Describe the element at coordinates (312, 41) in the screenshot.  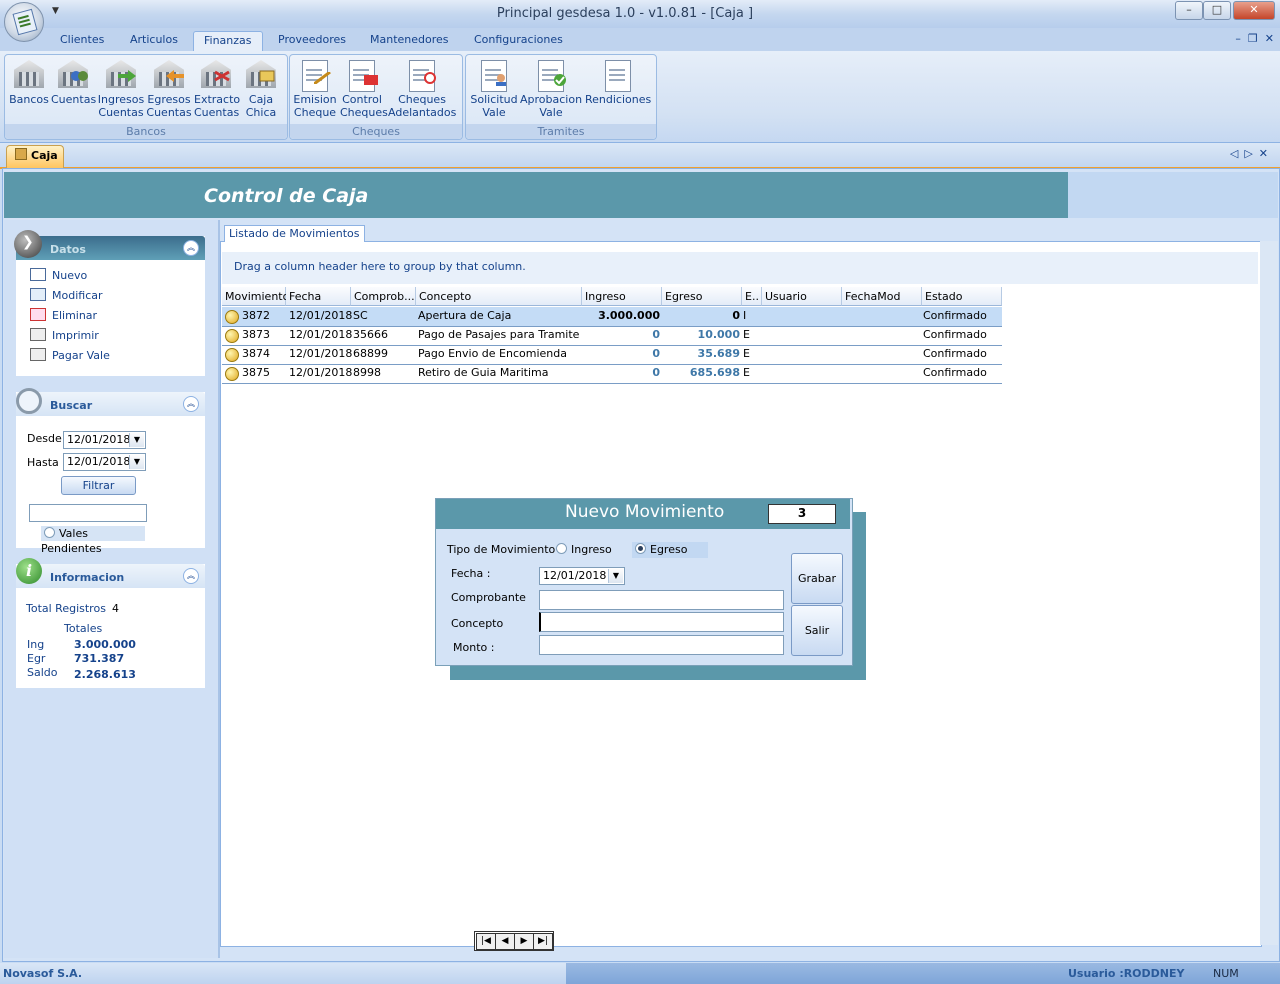
I see `tab-proveedores: Proveedores` at that location.